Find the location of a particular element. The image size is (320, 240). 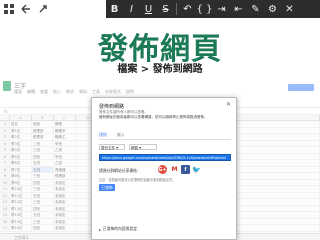

sheet-select-value: 整份文件 is located at coordinates (108, 148).